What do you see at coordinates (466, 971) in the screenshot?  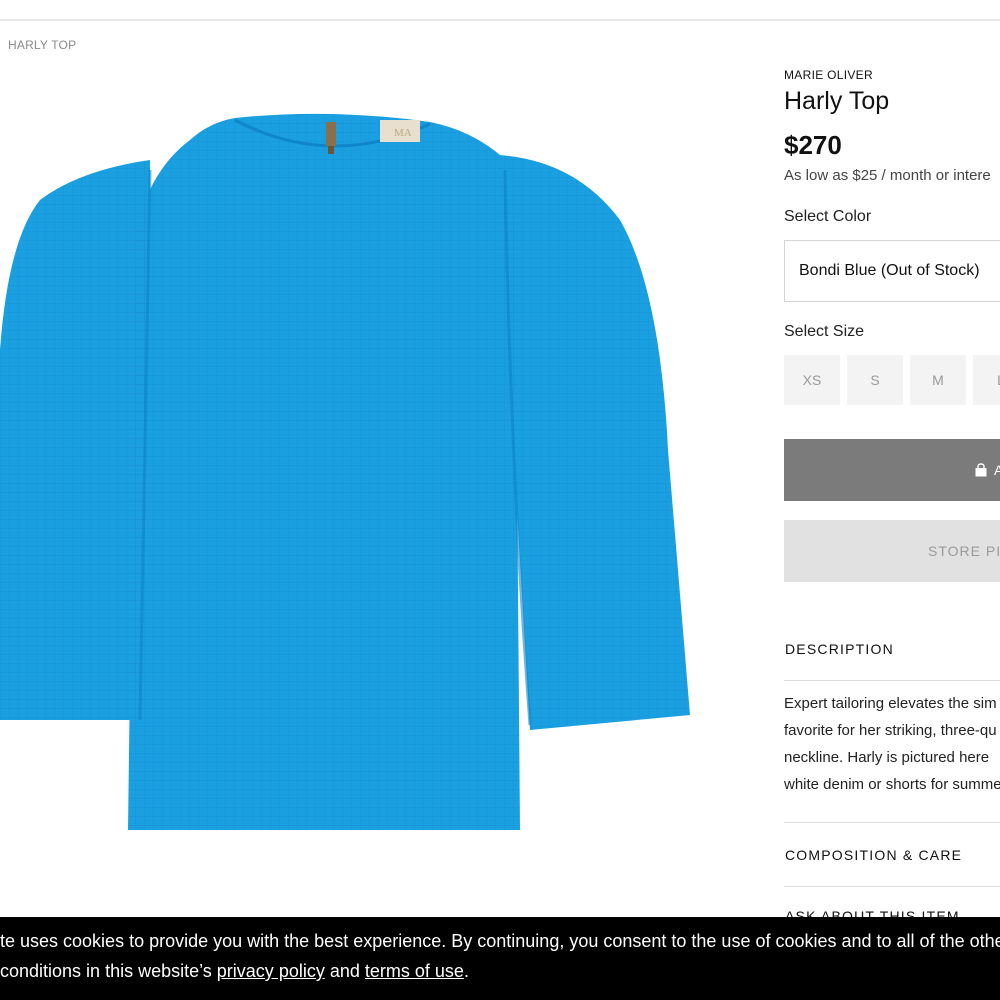 I see `cookie-text-period: .` at bounding box center [466, 971].